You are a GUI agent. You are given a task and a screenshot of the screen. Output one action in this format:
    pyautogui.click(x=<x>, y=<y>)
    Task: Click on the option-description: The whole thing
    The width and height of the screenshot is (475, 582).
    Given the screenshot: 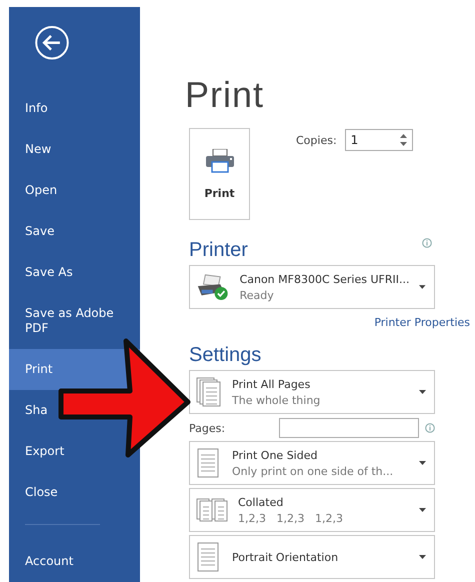 What is the action you would take?
    pyautogui.click(x=277, y=400)
    